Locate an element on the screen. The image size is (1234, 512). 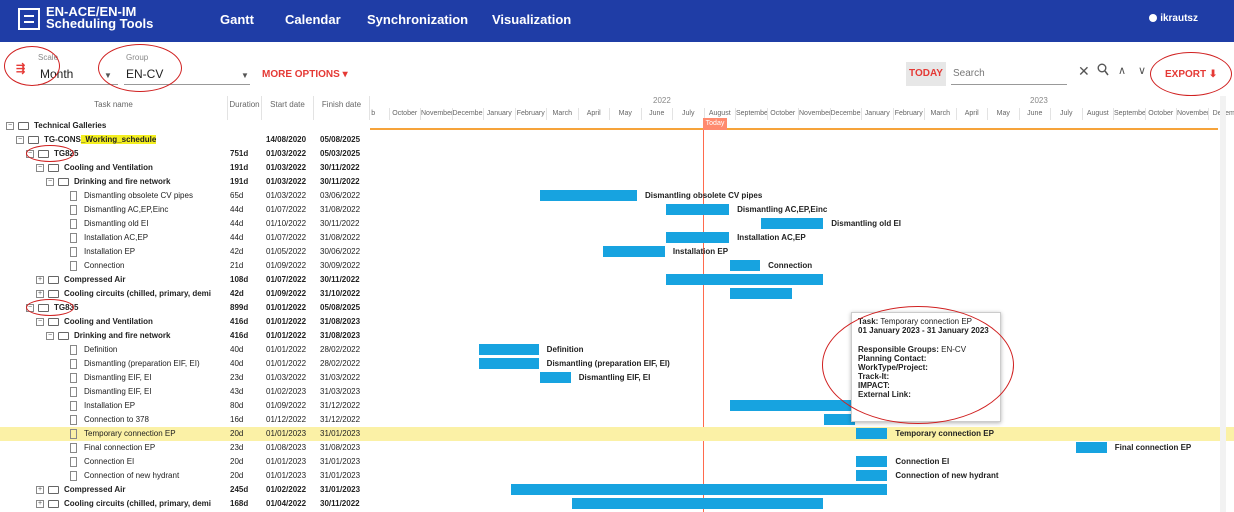
today-button: TODAY is located at coordinates (926, 74).